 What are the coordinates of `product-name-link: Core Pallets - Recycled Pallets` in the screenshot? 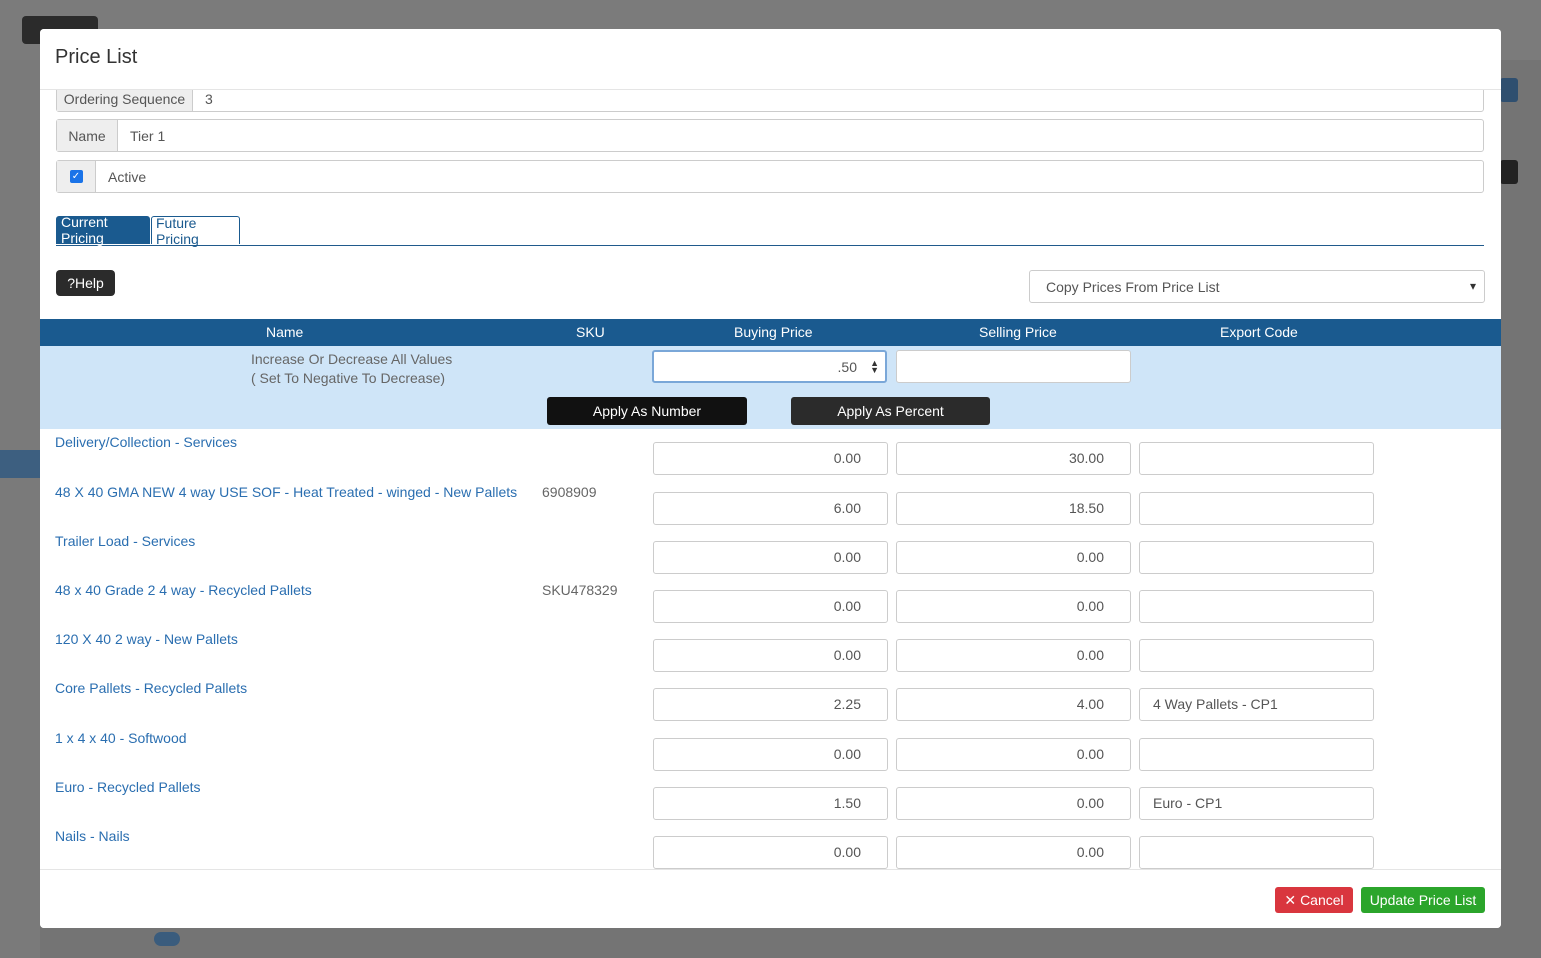 It's located at (151, 688).